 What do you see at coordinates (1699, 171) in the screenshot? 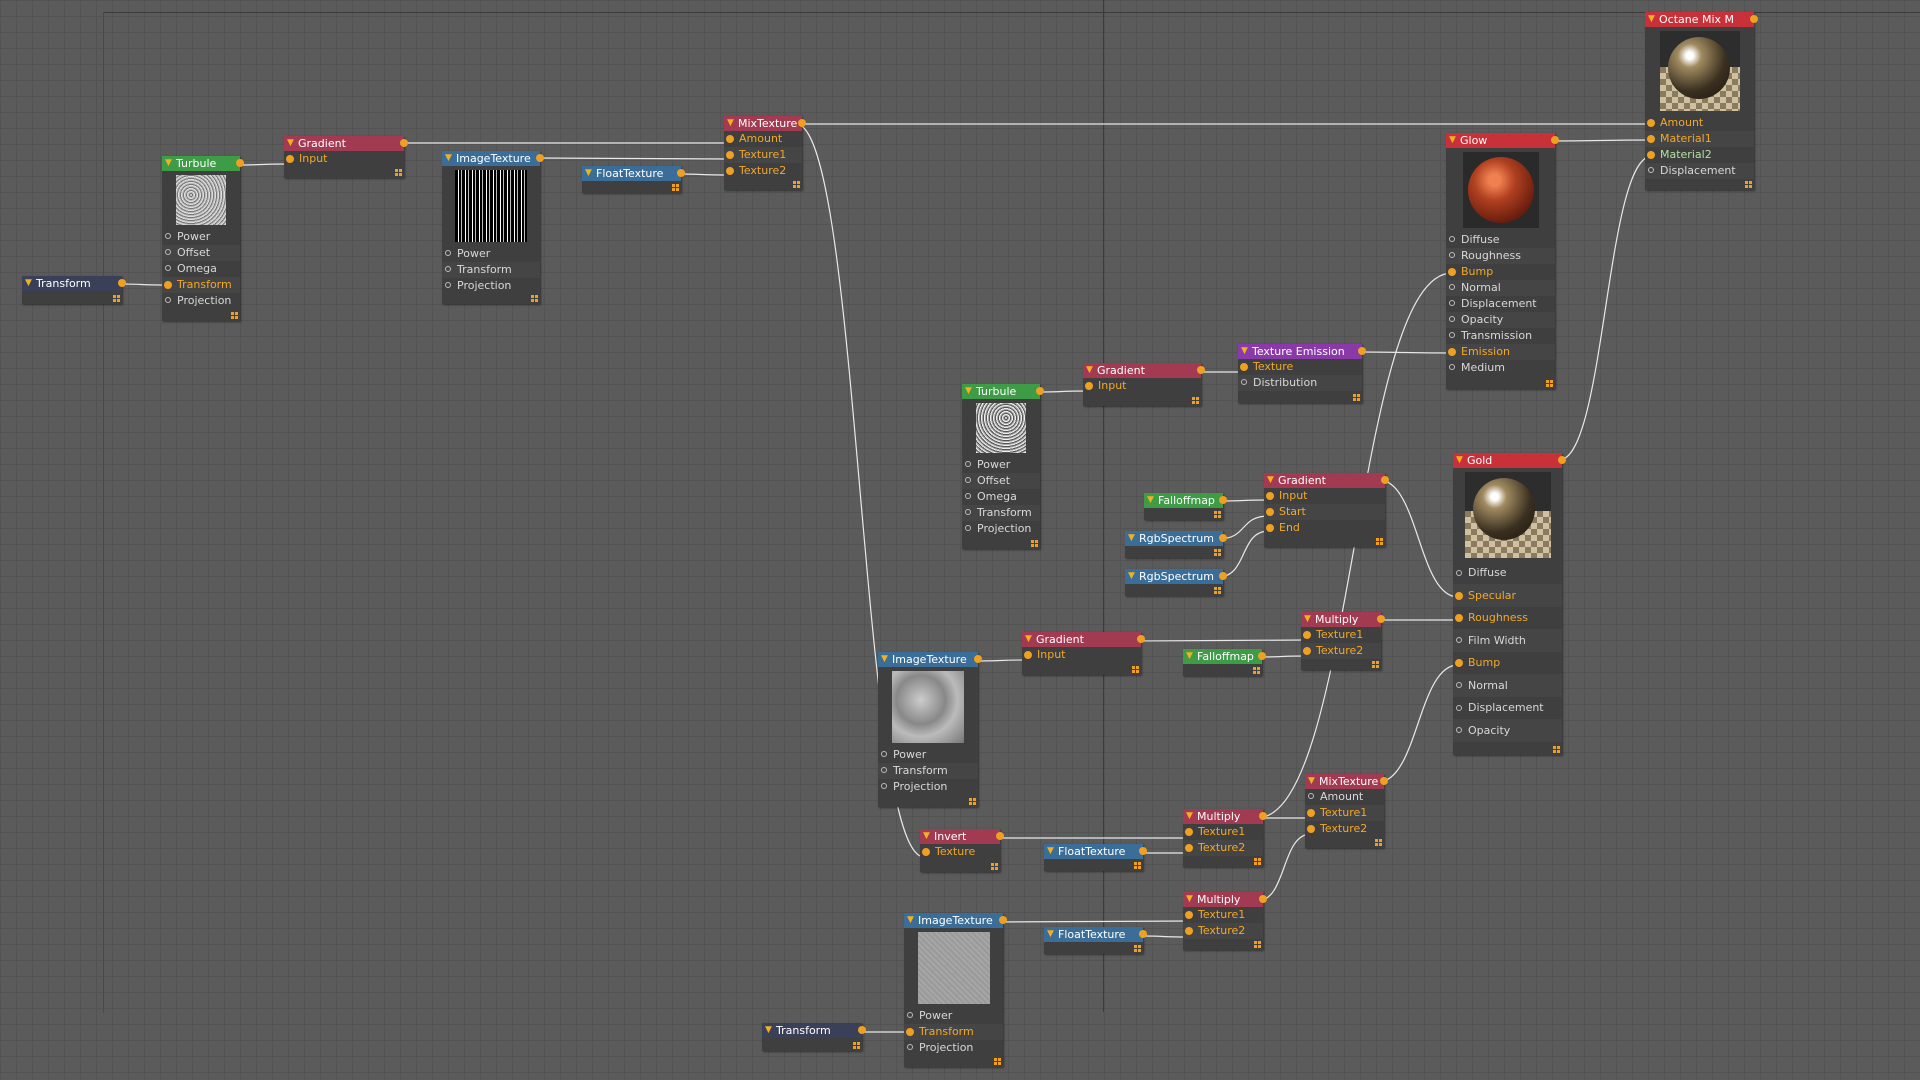
I see `port-displacement: Displacement` at bounding box center [1699, 171].